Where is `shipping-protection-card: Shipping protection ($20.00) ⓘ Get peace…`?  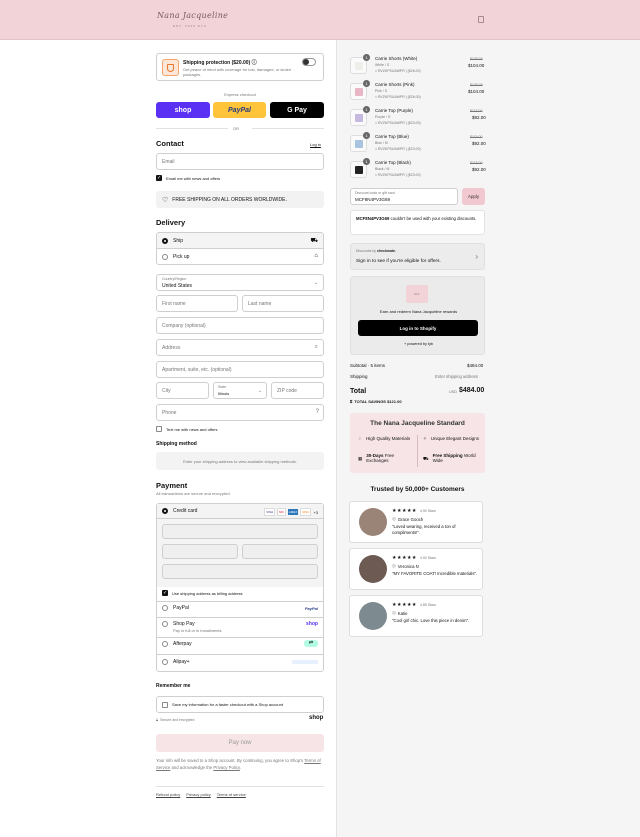
shipping-protection-card: Shipping protection ($20.00) ⓘ Get peace… is located at coordinates (240, 67).